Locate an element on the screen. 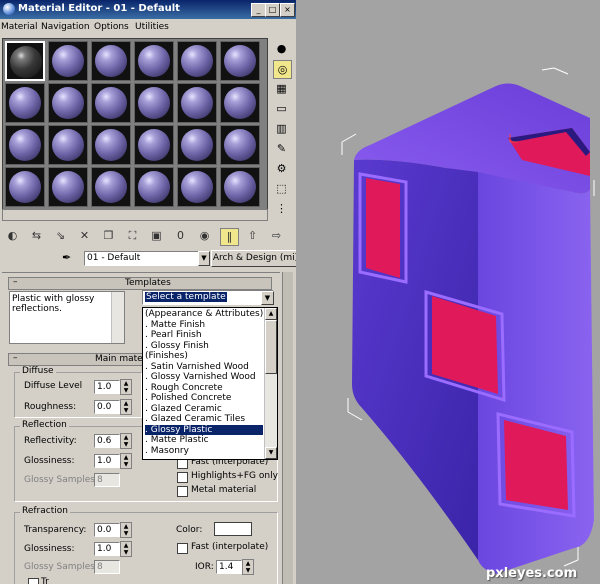  template-option: . Masonry is located at coordinates (204, 451).